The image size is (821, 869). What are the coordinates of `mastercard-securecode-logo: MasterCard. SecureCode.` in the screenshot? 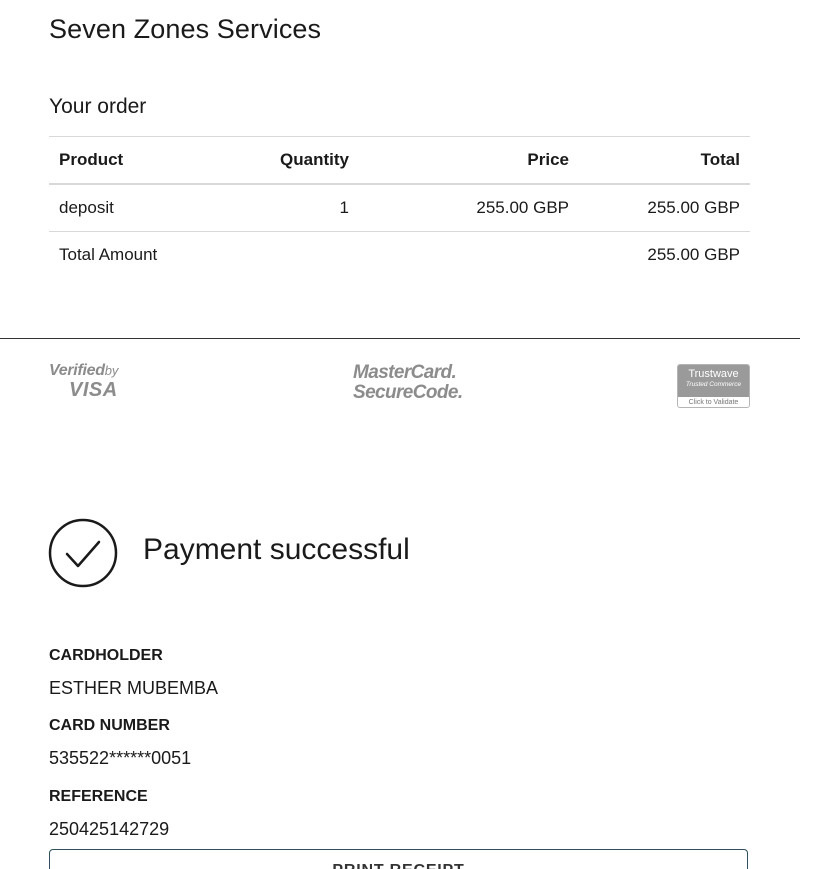 It's located at (408, 383).